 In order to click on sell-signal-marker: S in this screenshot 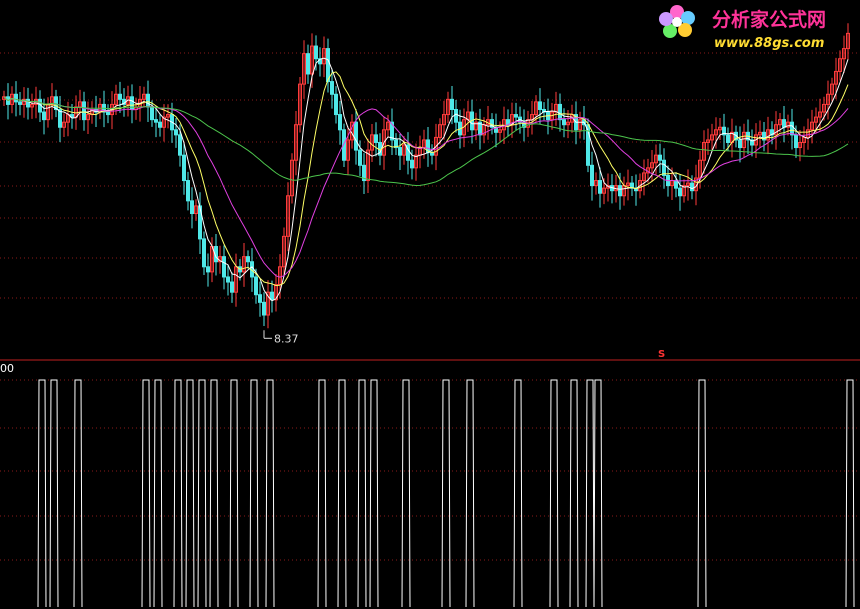, I will do `click(661, 354)`.